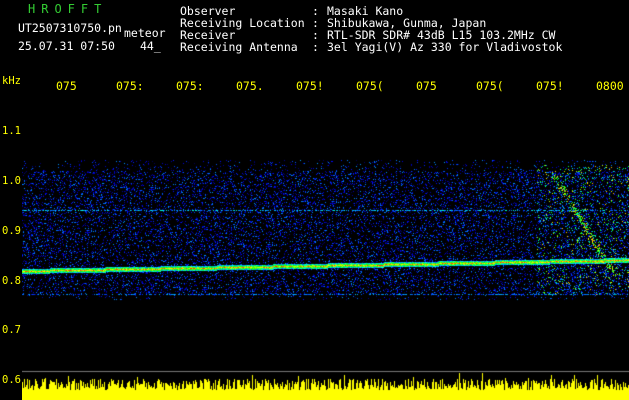 The height and width of the screenshot is (400, 629). Describe the element at coordinates (70, 28) in the screenshot. I see `file-name: UT2507310750.pn` at that location.